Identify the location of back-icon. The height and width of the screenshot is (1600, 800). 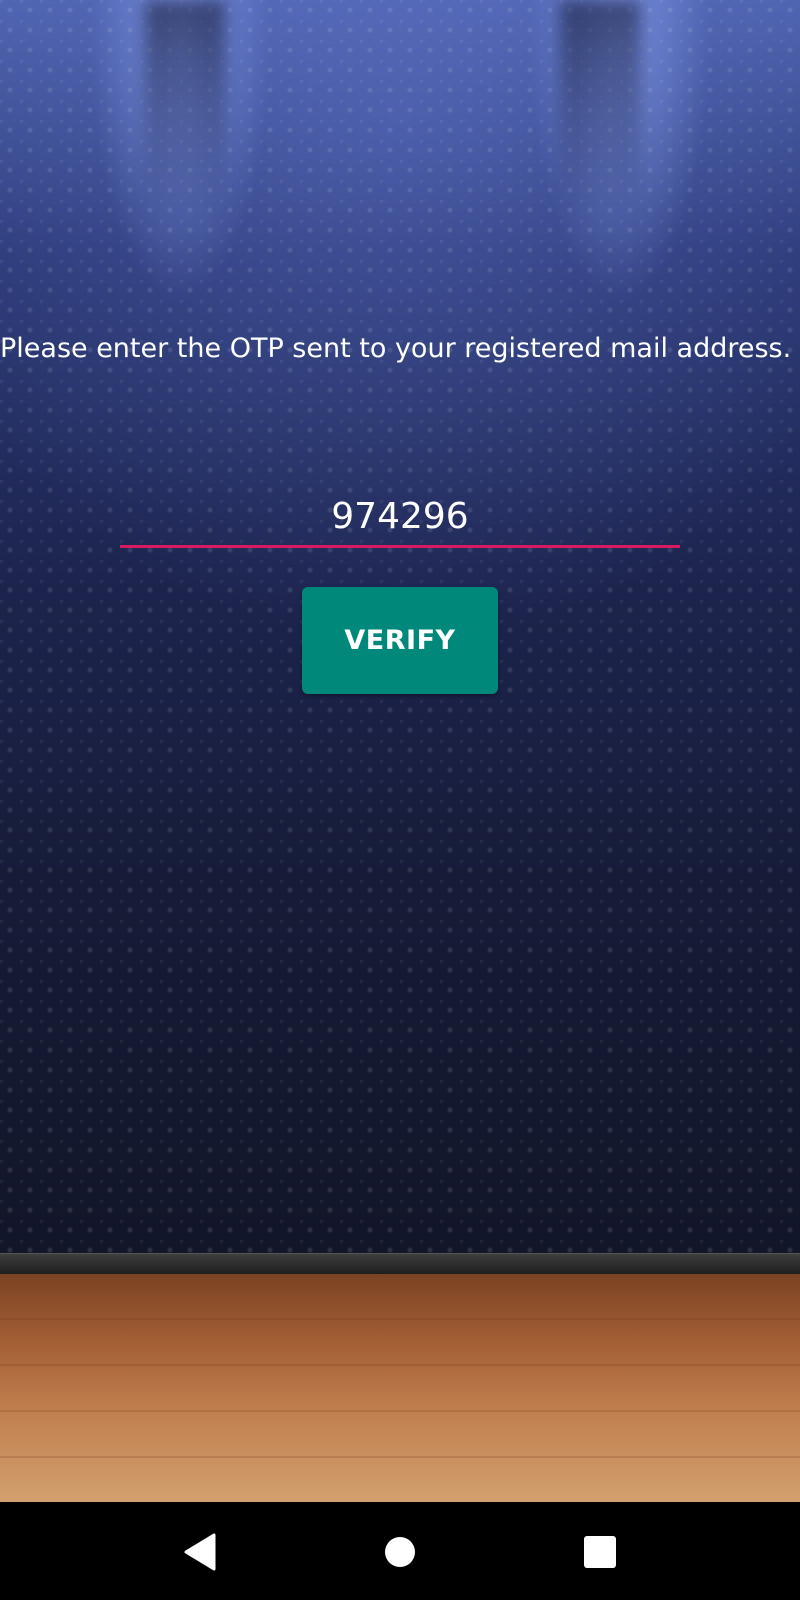
(200, 1552).